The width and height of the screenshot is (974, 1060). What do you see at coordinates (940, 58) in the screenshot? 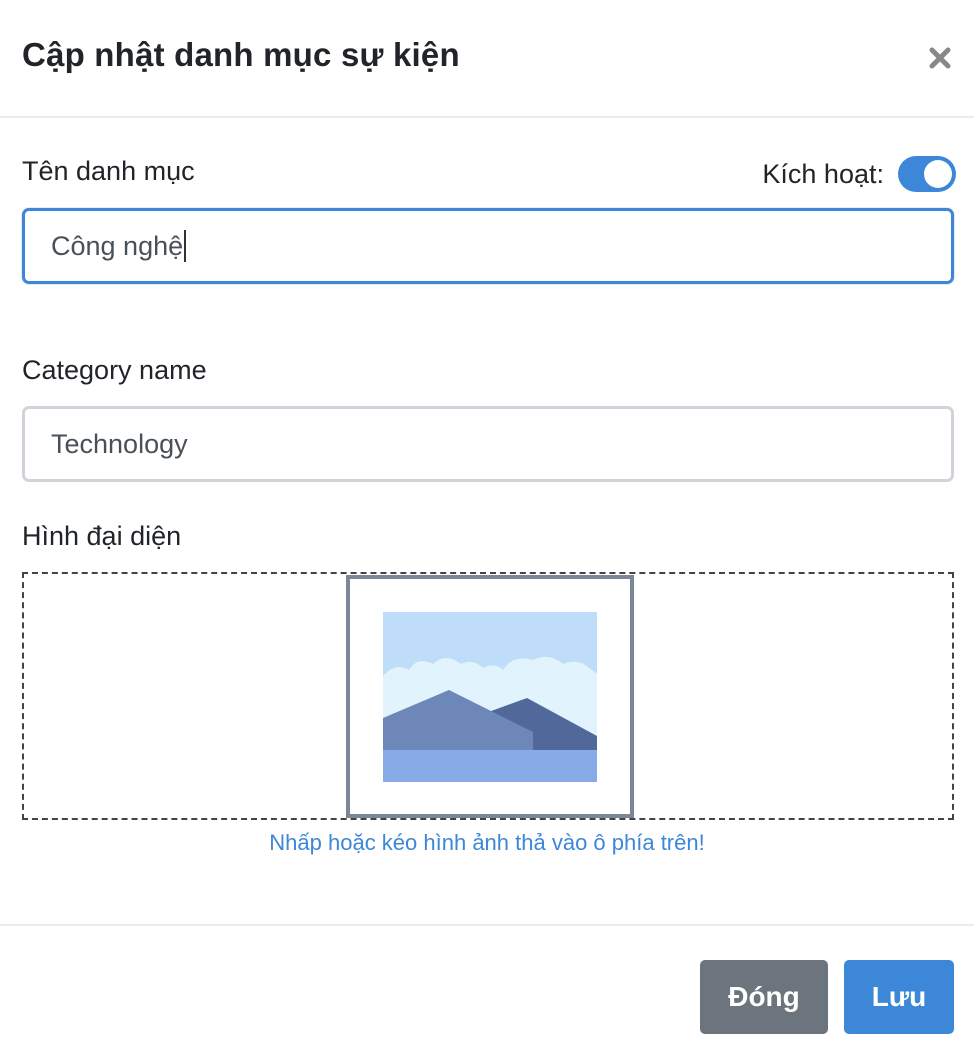
I see `close-icon` at bounding box center [940, 58].